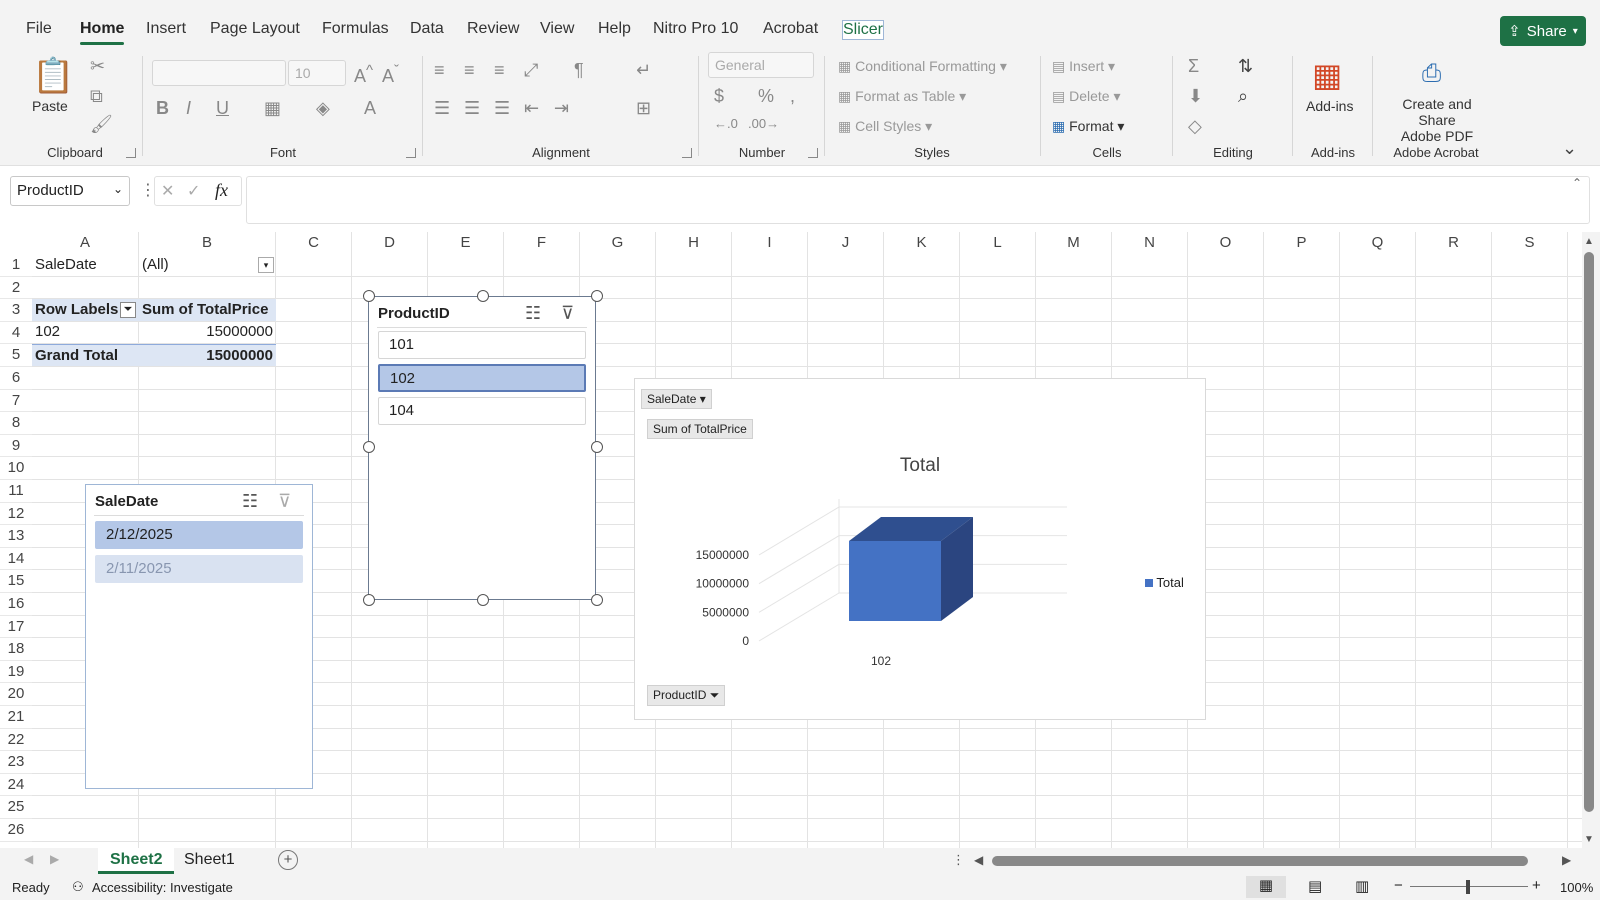 The image size is (1600, 900). Describe the element at coordinates (16, 446) in the screenshot. I see `row-header: 9` at that location.